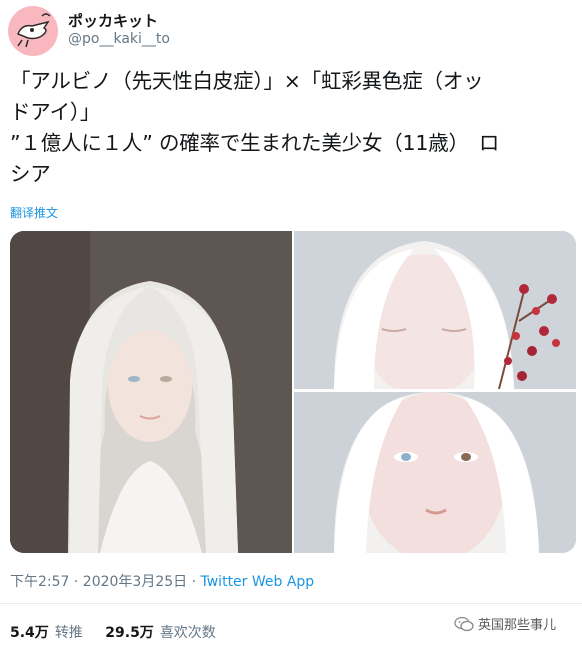  Describe the element at coordinates (113, 20) in the screenshot. I see `display-name: ポッカキット` at that location.